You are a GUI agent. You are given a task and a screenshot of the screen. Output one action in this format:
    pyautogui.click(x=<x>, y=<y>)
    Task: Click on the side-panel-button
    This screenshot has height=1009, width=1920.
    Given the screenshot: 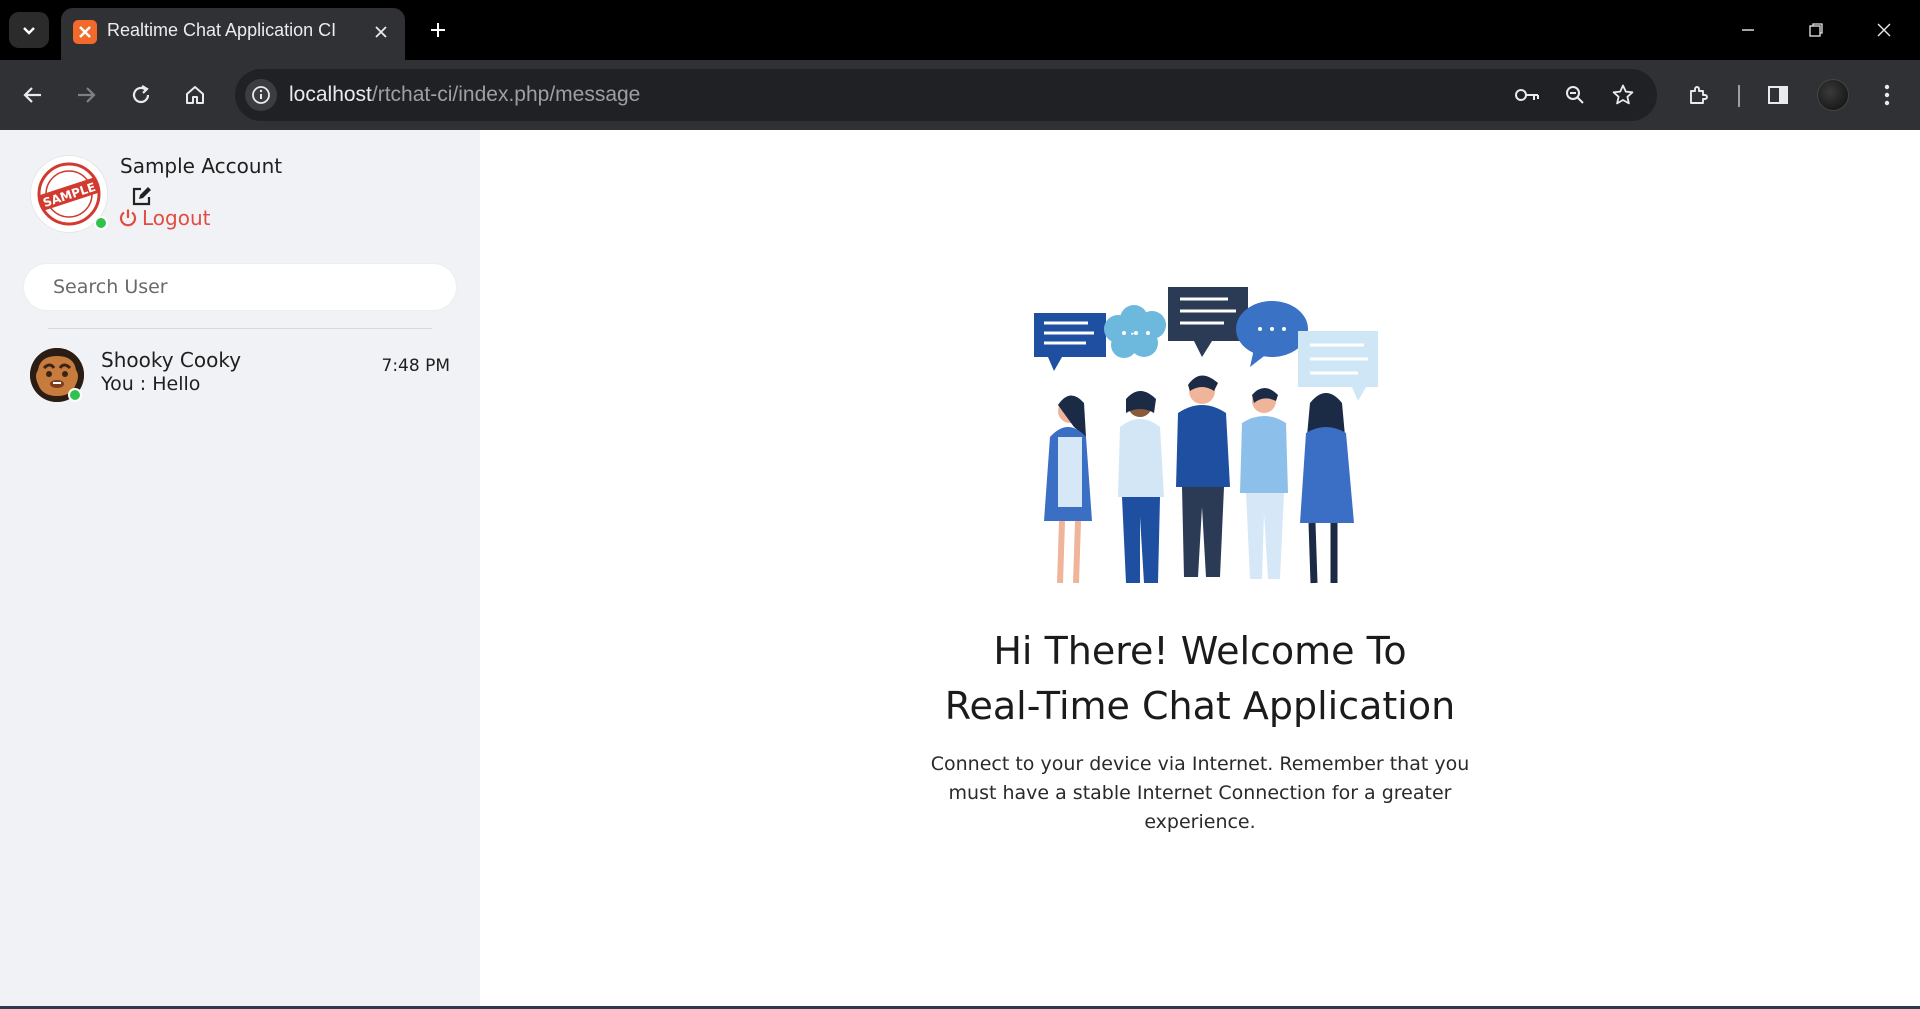 What is the action you would take?
    pyautogui.click(x=1778, y=95)
    